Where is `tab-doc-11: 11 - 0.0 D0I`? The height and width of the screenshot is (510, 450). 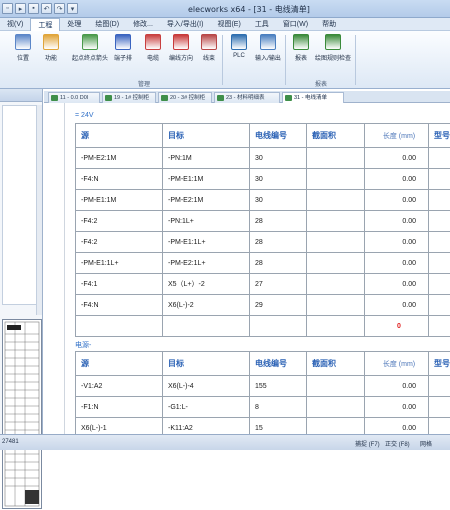 tab-doc-11: 11 - 0.0 D0I is located at coordinates (74, 97).